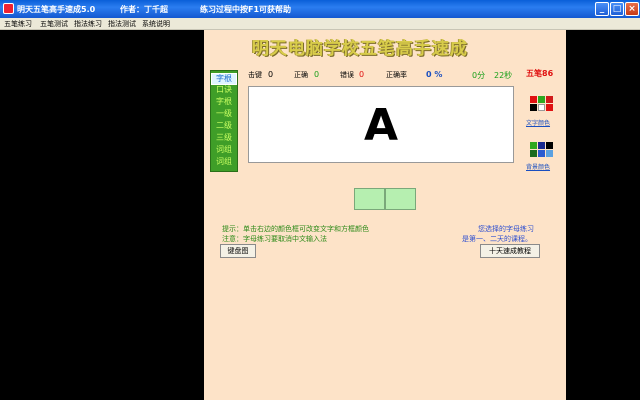  I want to click on course-note-line-2: 是第一、二天的课程。, so click(497, 239).